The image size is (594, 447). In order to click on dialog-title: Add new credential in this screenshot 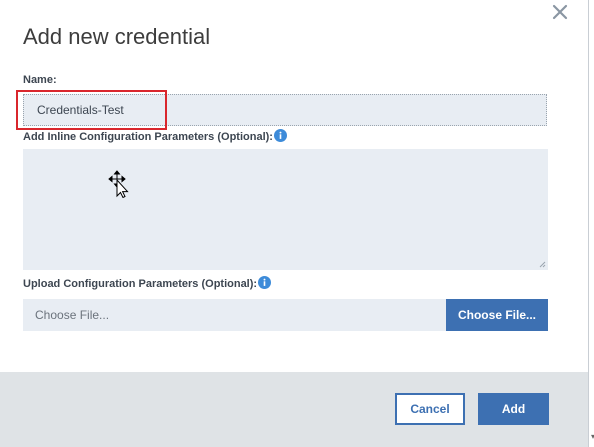, I will do `click(117, 36)`.